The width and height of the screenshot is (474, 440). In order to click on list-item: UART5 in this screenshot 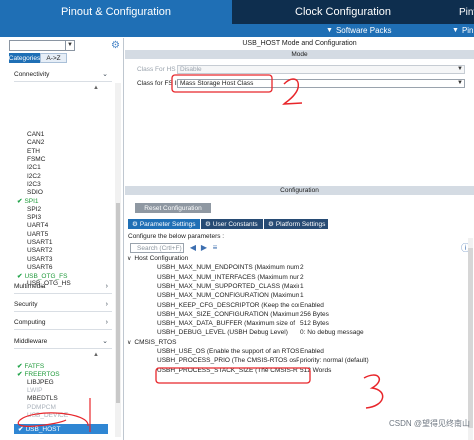, I will do `click(37, 234)`.